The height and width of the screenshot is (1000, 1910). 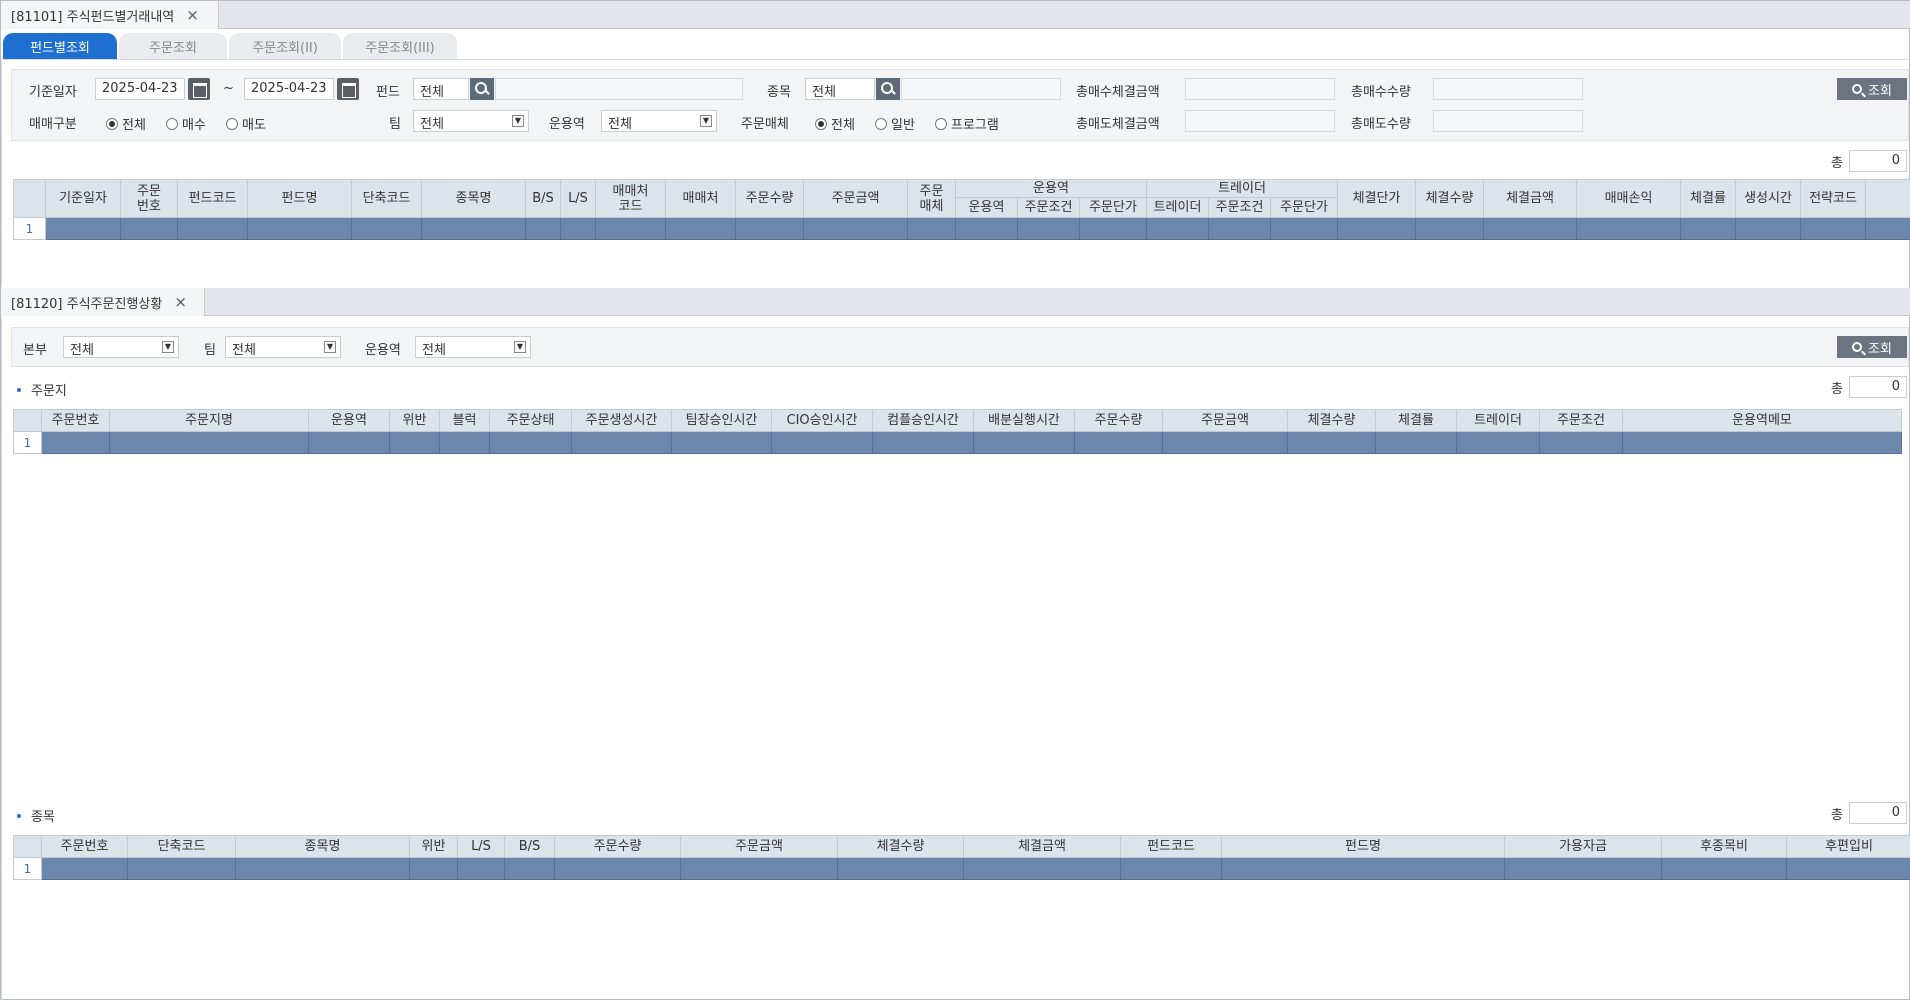 I want to click on medium-program-radio: 프로그램, so click(x=967, y=123).